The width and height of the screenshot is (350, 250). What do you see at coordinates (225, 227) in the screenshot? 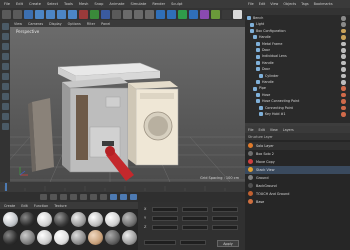
I see `rotation-b-field` at bounding box center [225, 227].